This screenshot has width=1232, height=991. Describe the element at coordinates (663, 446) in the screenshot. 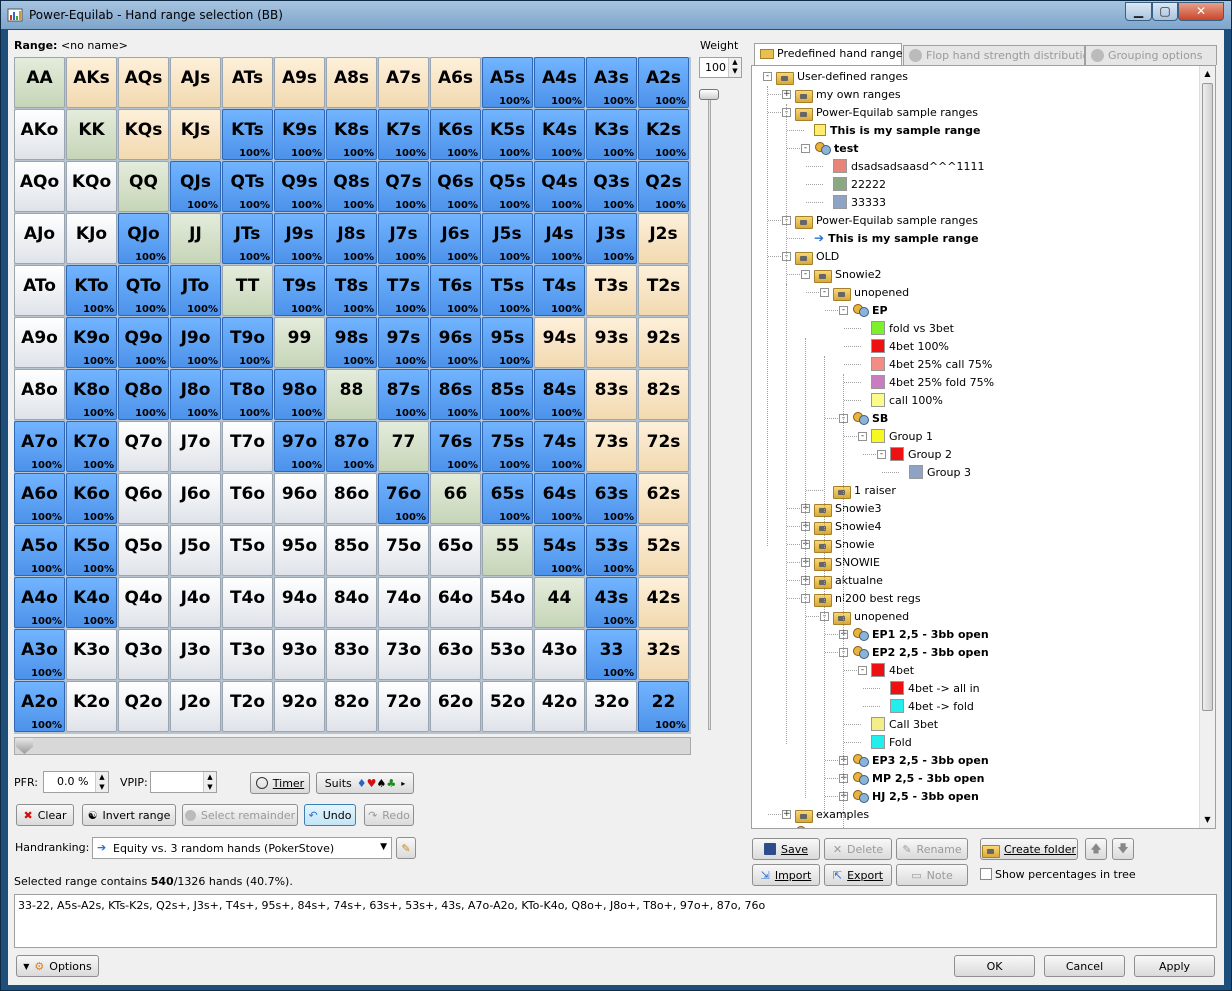

I see `hand-cell: 72s` at that location.